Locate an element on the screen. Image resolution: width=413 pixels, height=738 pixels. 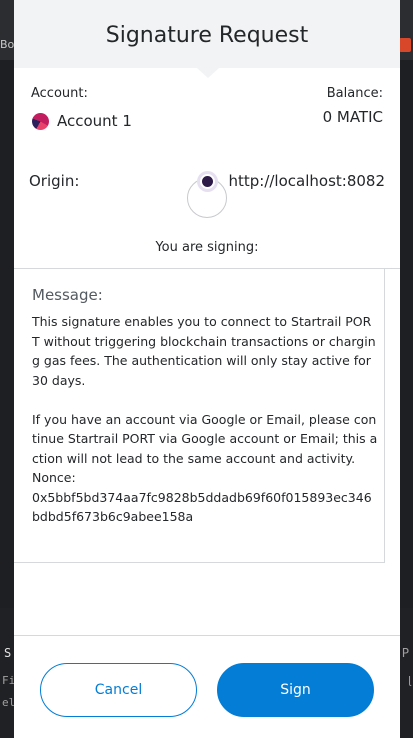
signing-label: You are signing: is located at coordinates (207, 247).